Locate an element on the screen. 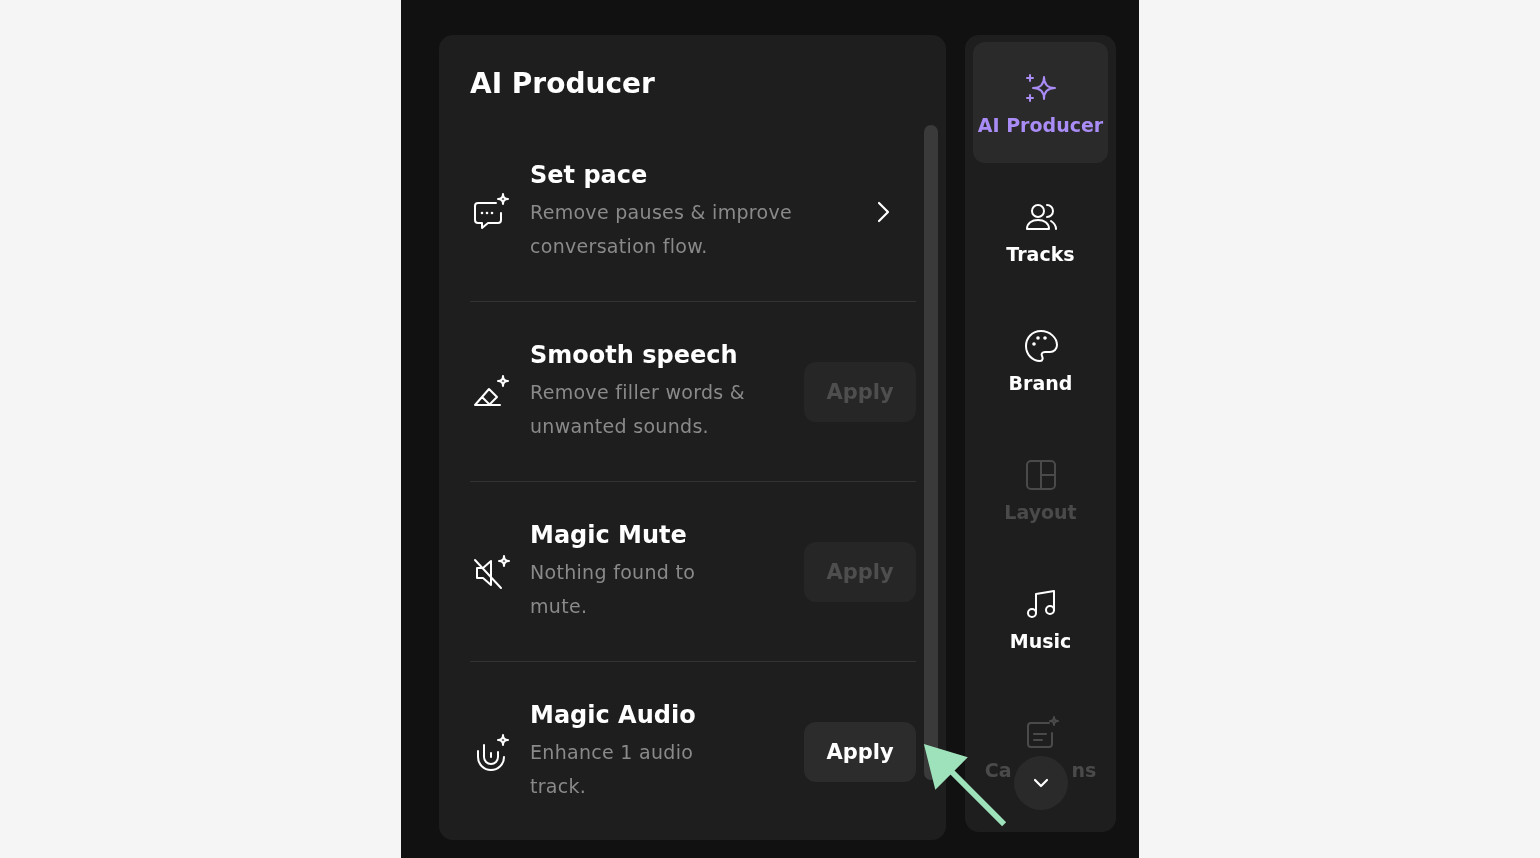 The image size is (1540, 858). tool-title: Magic Mute is located at coordinates (609, 534).